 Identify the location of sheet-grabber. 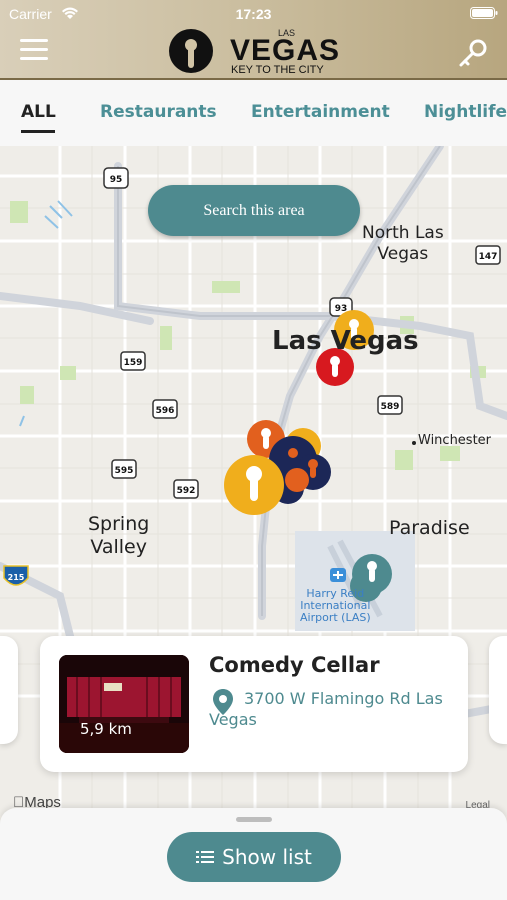
(254, 819).